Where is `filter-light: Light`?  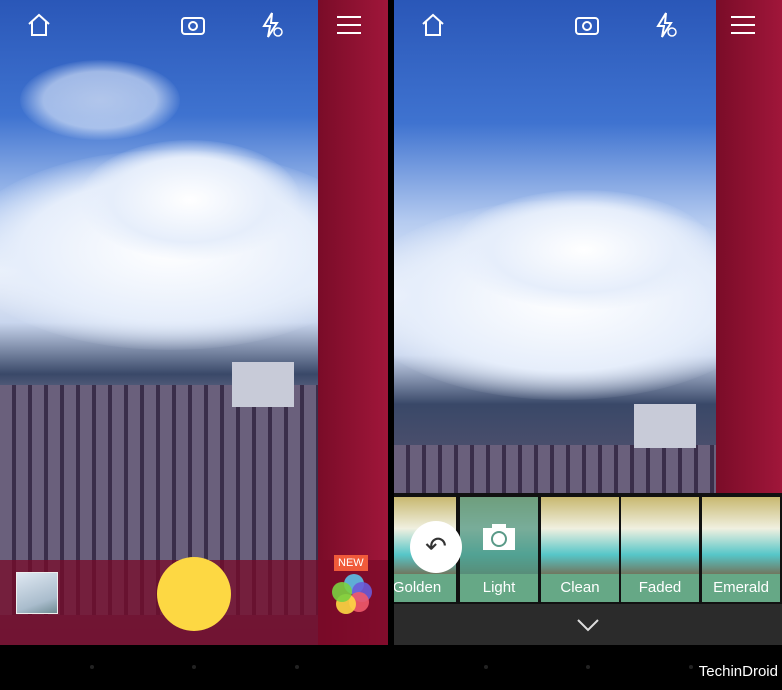
filter-light: Light is located at coordinates (499, 549).